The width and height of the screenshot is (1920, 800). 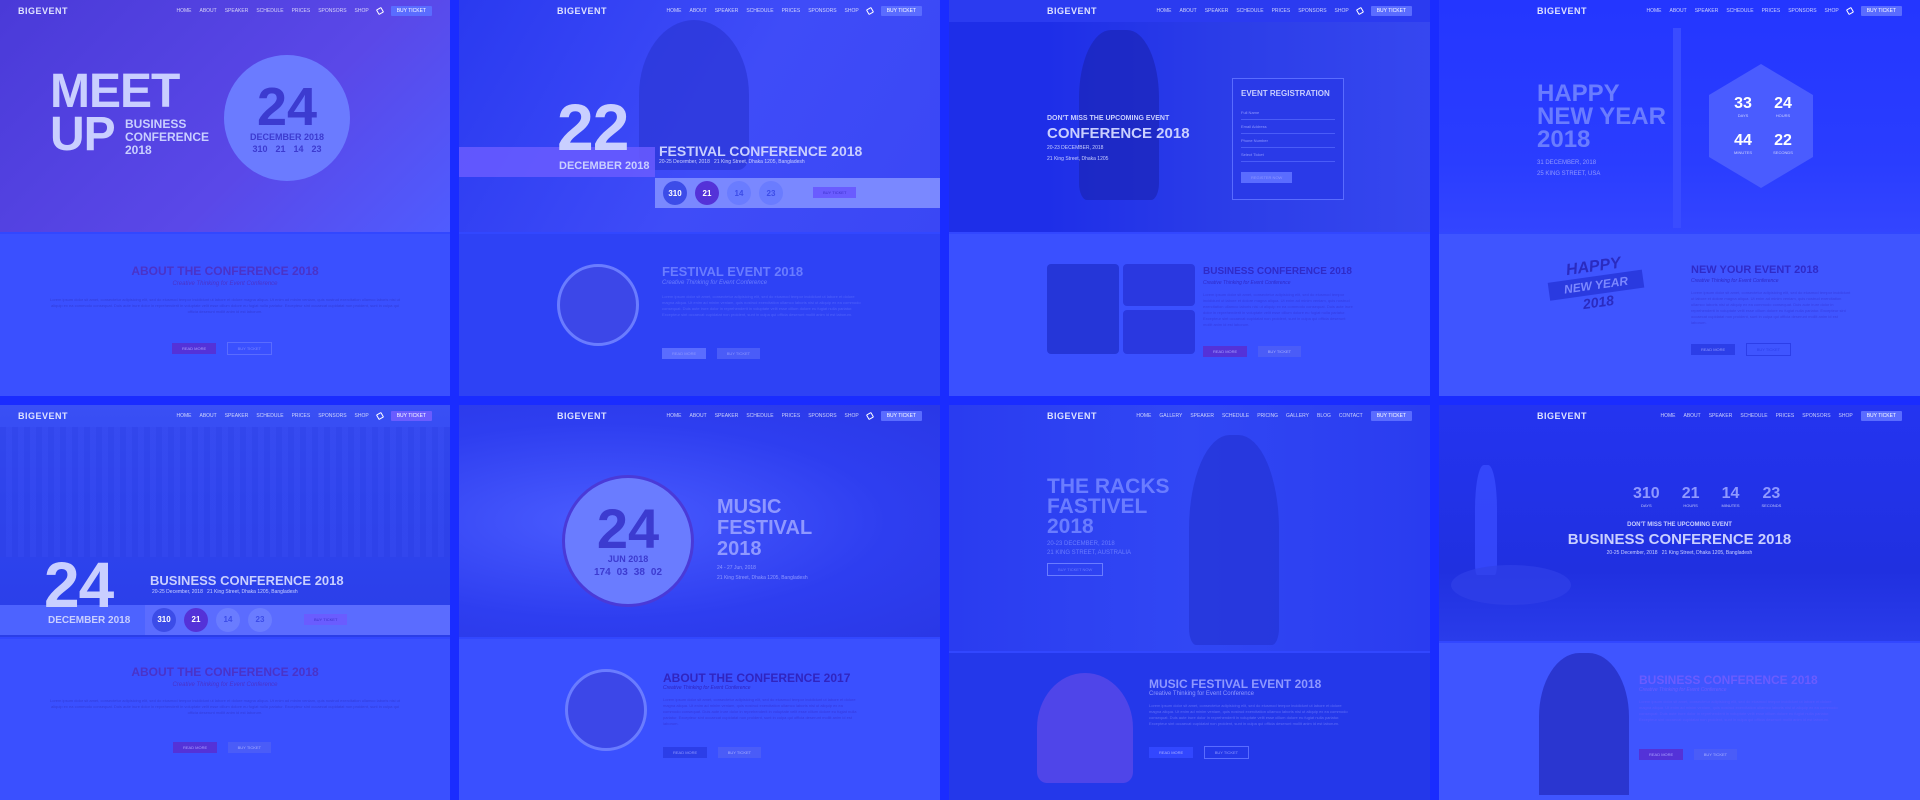 I want to click on nav-item: BLOG, so click(x=1324, y=416).